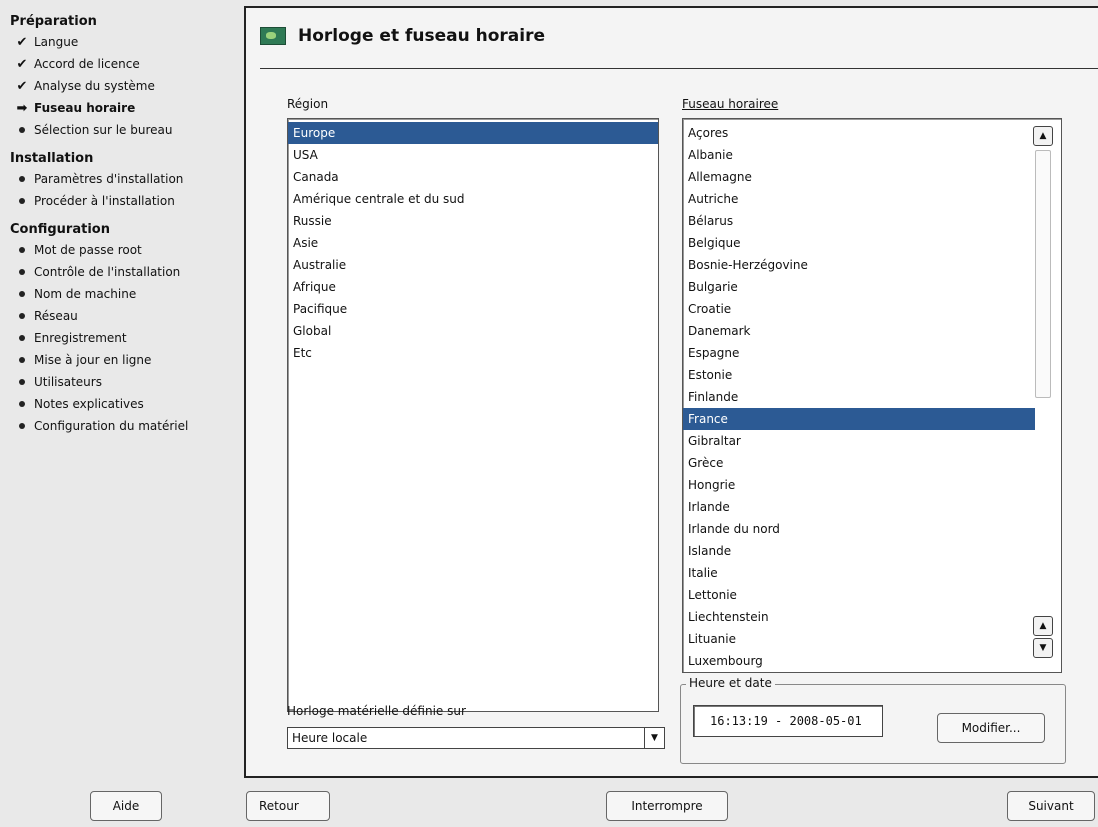 This screenshot has height=827, width=1098. I want to click on scroll-down-icon: ▼, so click(1043, 648).